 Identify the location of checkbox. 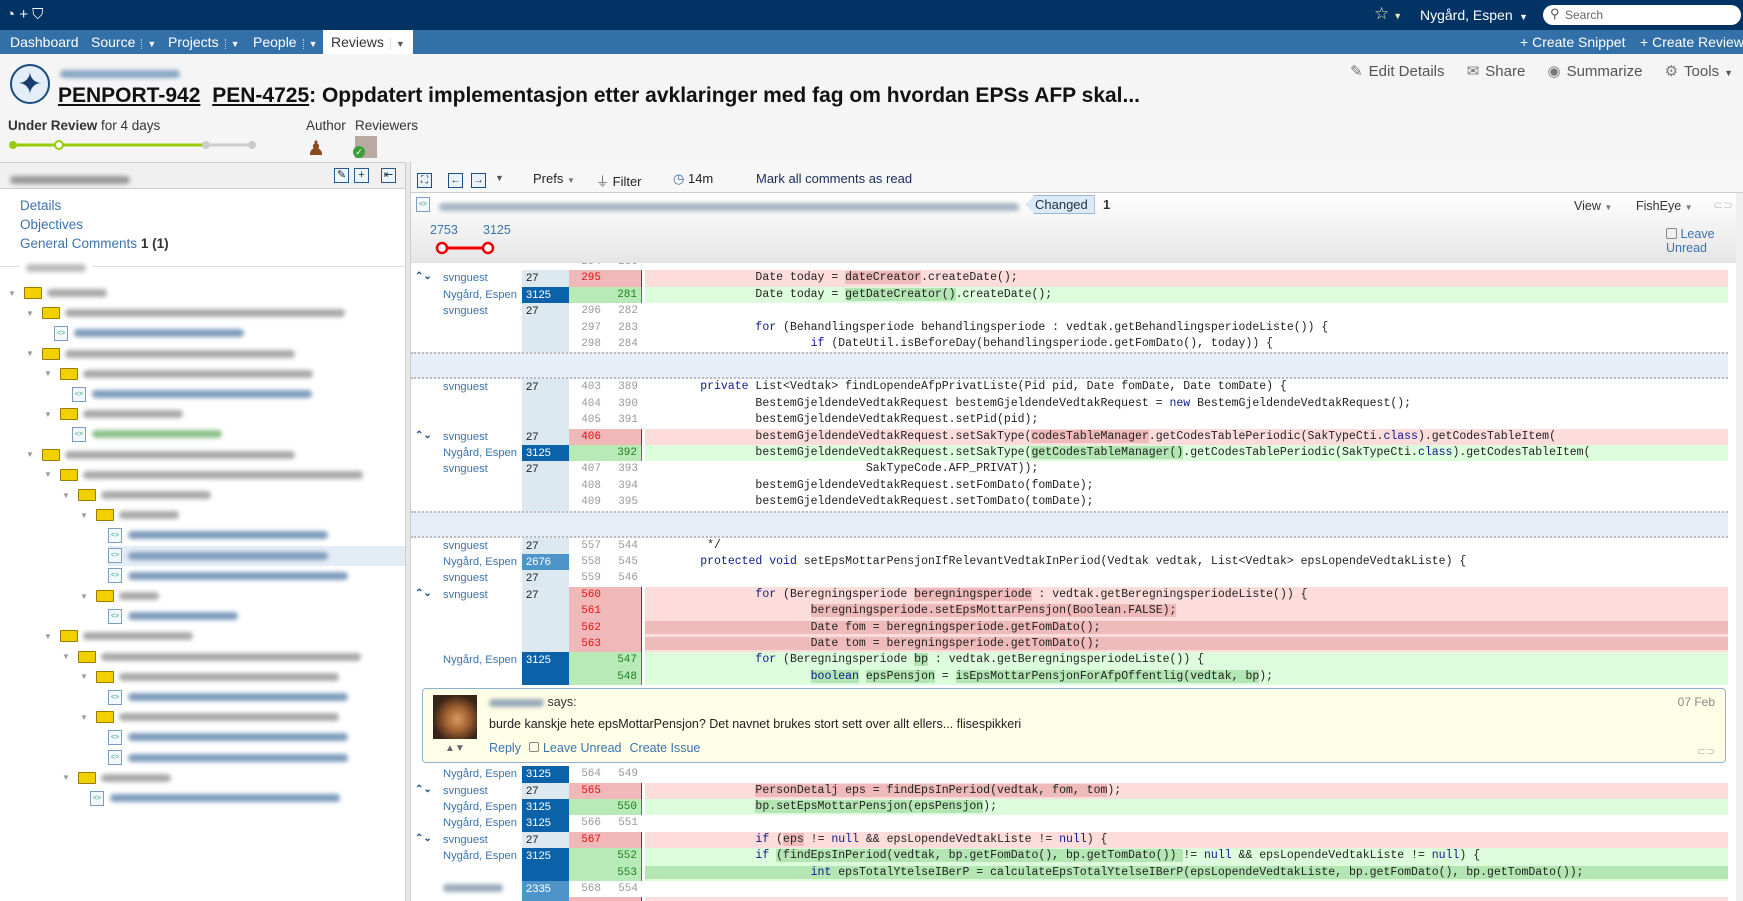
(1671, 233).